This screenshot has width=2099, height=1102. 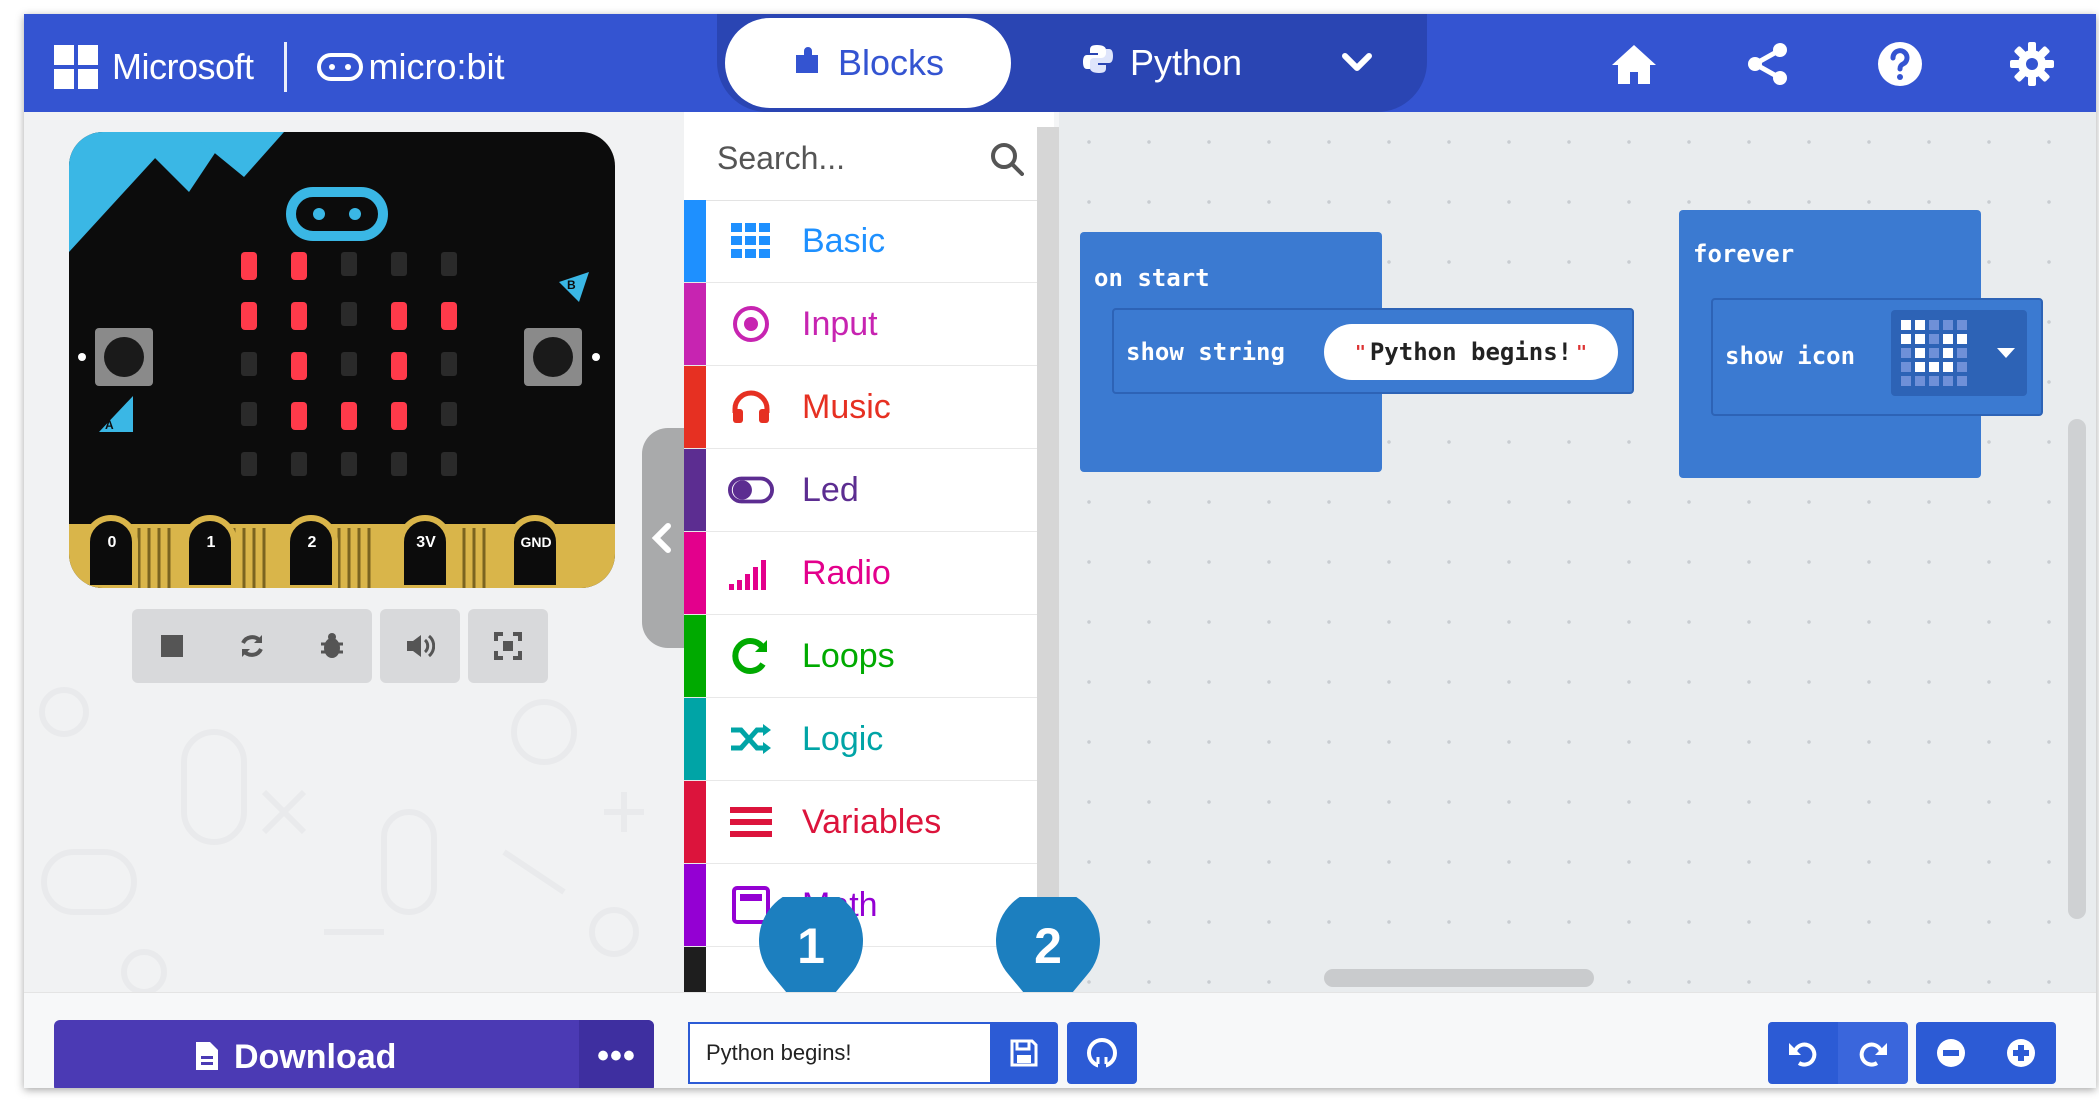 I want to click on header-bar: Microsoft micro:bit Blocks Python, so click(x=1060, y=63).